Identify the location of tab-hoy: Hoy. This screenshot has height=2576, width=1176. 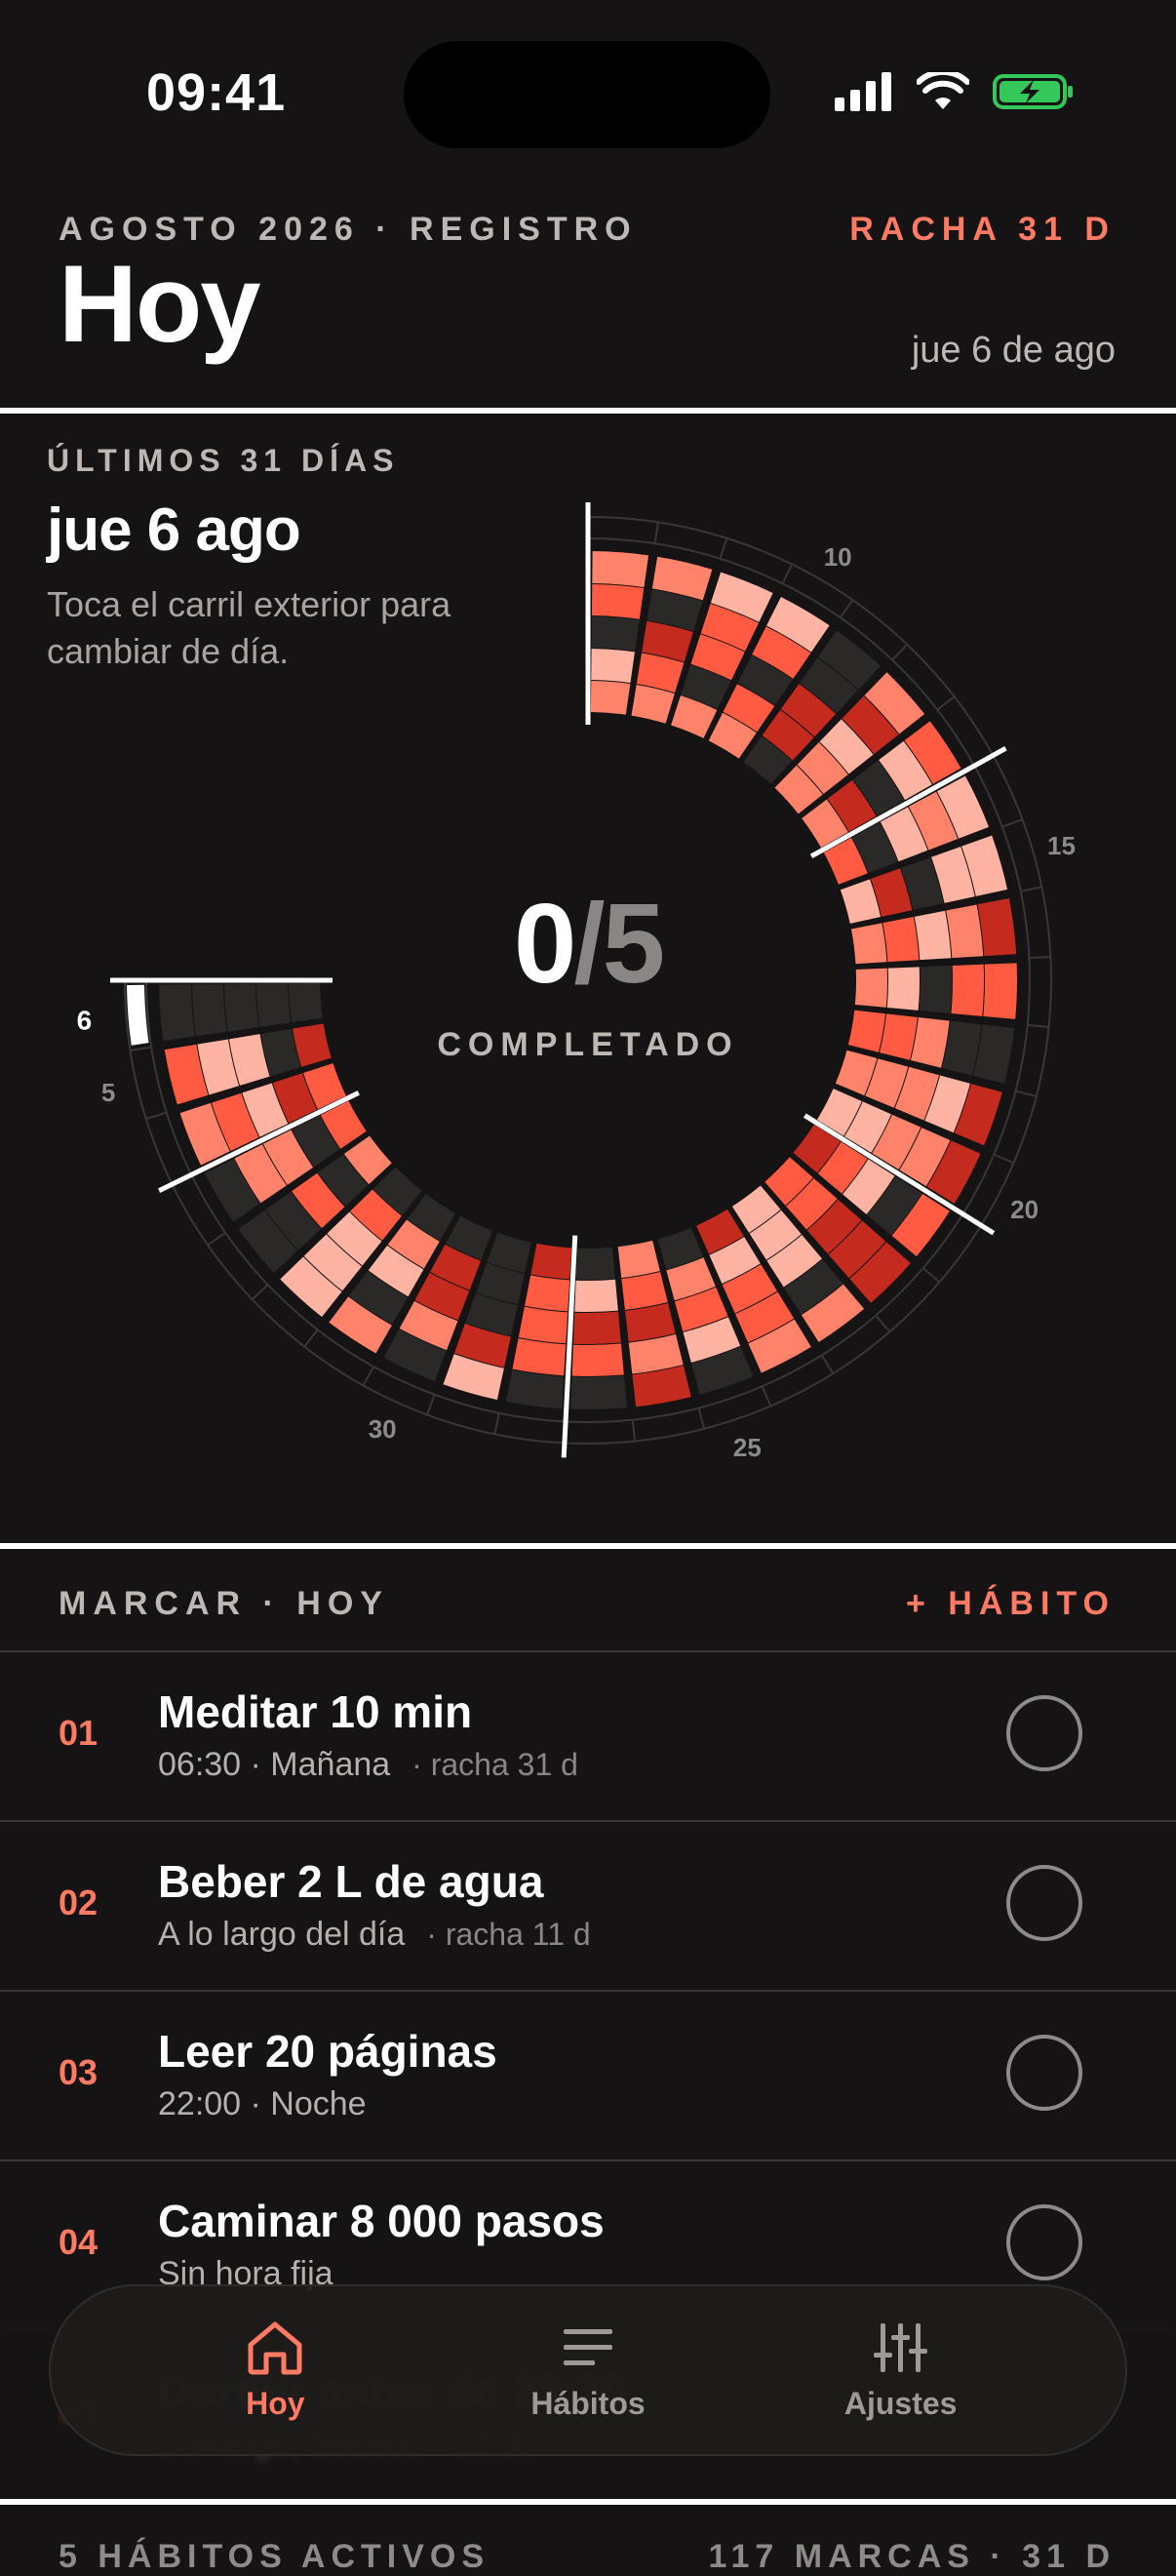
(274, 2370).